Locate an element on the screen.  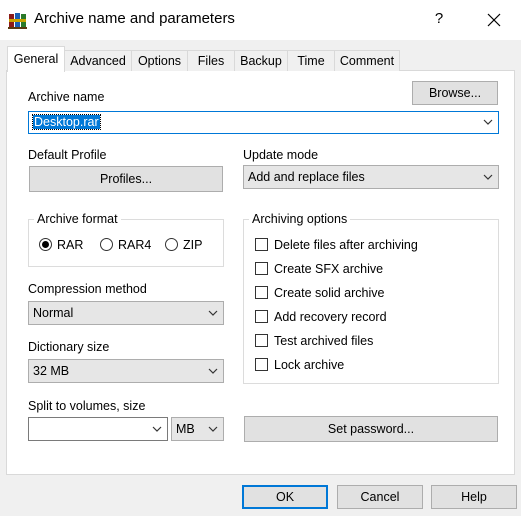
archive-name-label: Archive name is located at coordinates (66, 97).